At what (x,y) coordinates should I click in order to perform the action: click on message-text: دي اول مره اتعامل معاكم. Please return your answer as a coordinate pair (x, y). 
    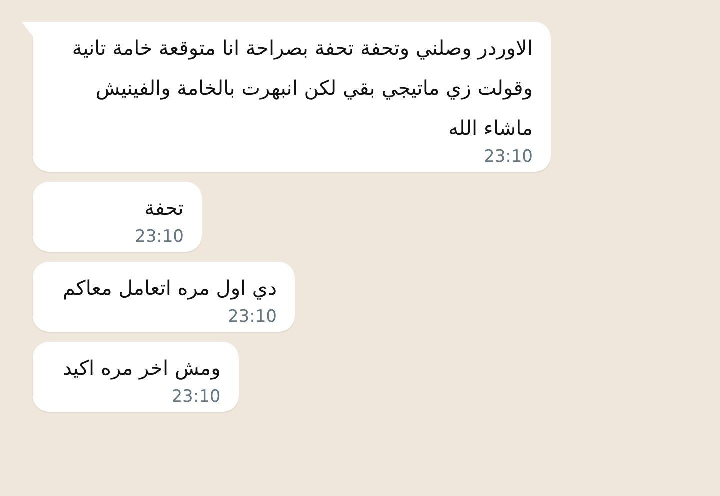
    Looking at the image, I should click on (169, 288).